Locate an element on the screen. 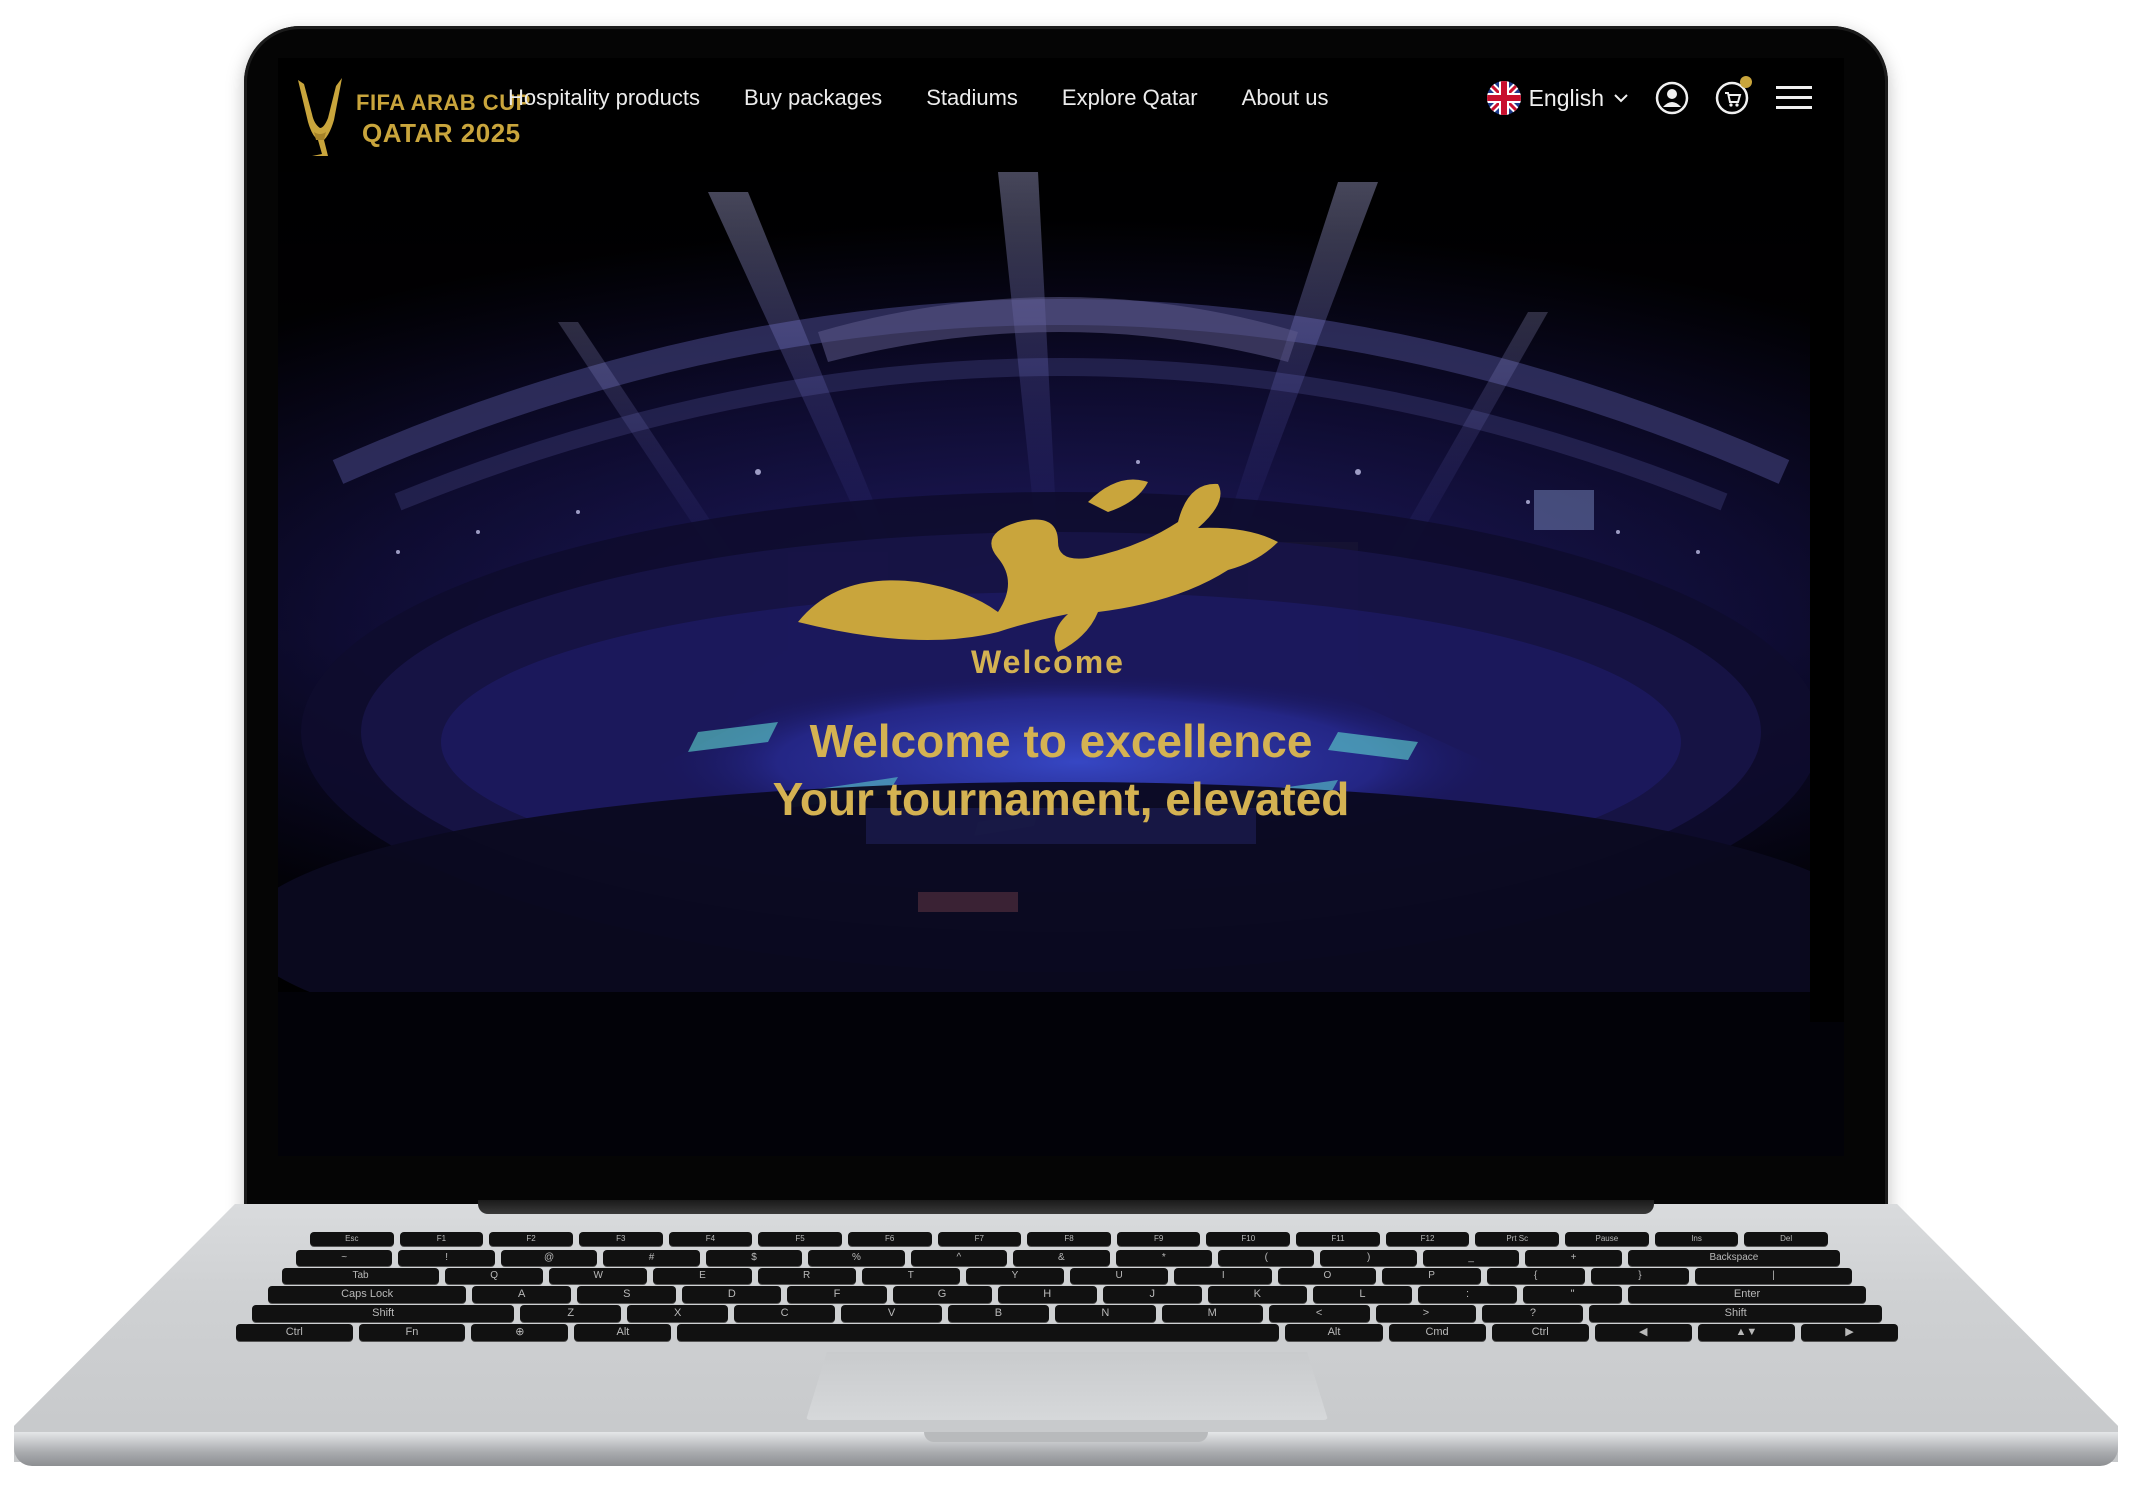 Image resolution: width=2132 pixels, height=1485 pixels. language-selector: English is located at coordinates (1558, 98).